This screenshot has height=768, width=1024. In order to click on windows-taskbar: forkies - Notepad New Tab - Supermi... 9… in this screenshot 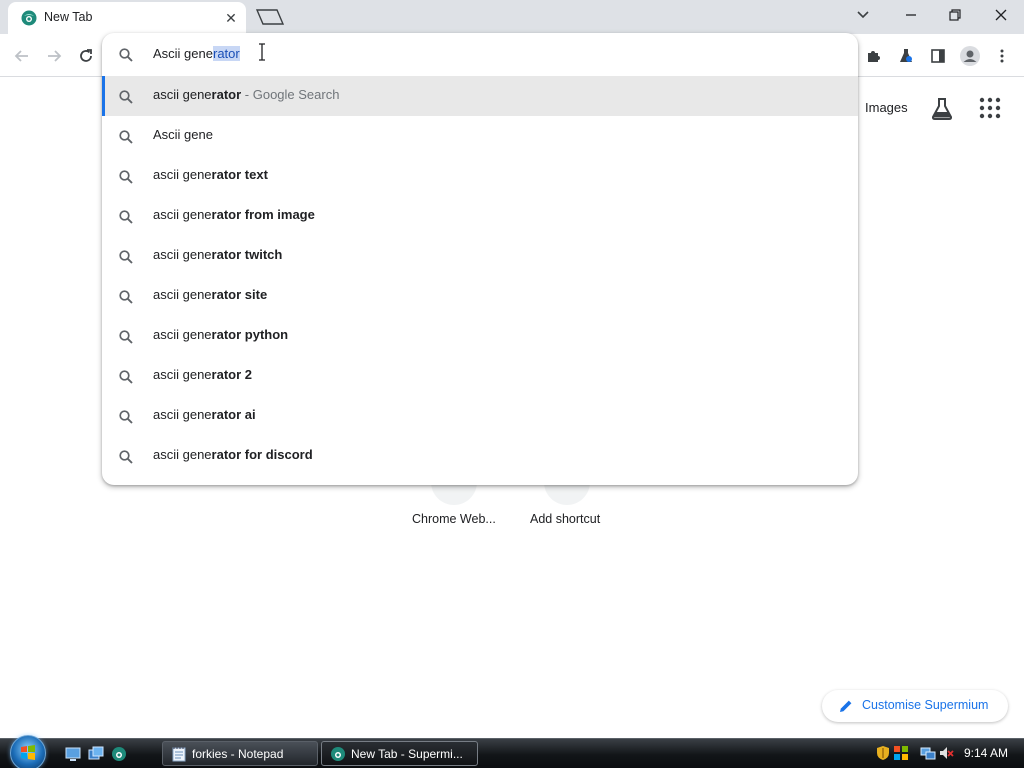, I will do `click(512, 751)`.